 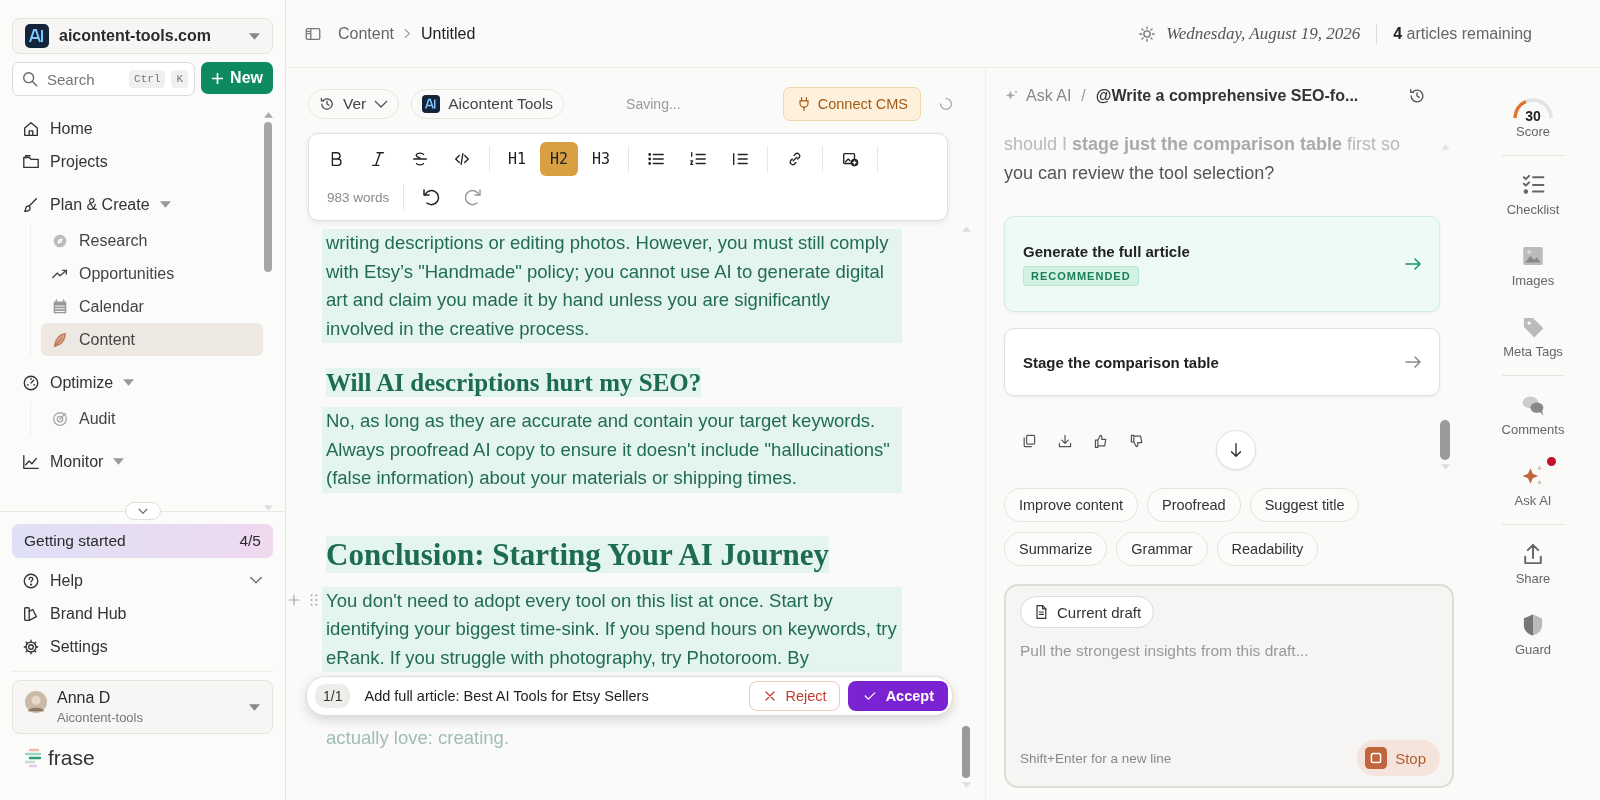 What do you see at coordinates (1533, 116) in the screenshot?
I see `score-value: 30` at bounding box center [1533, 116].